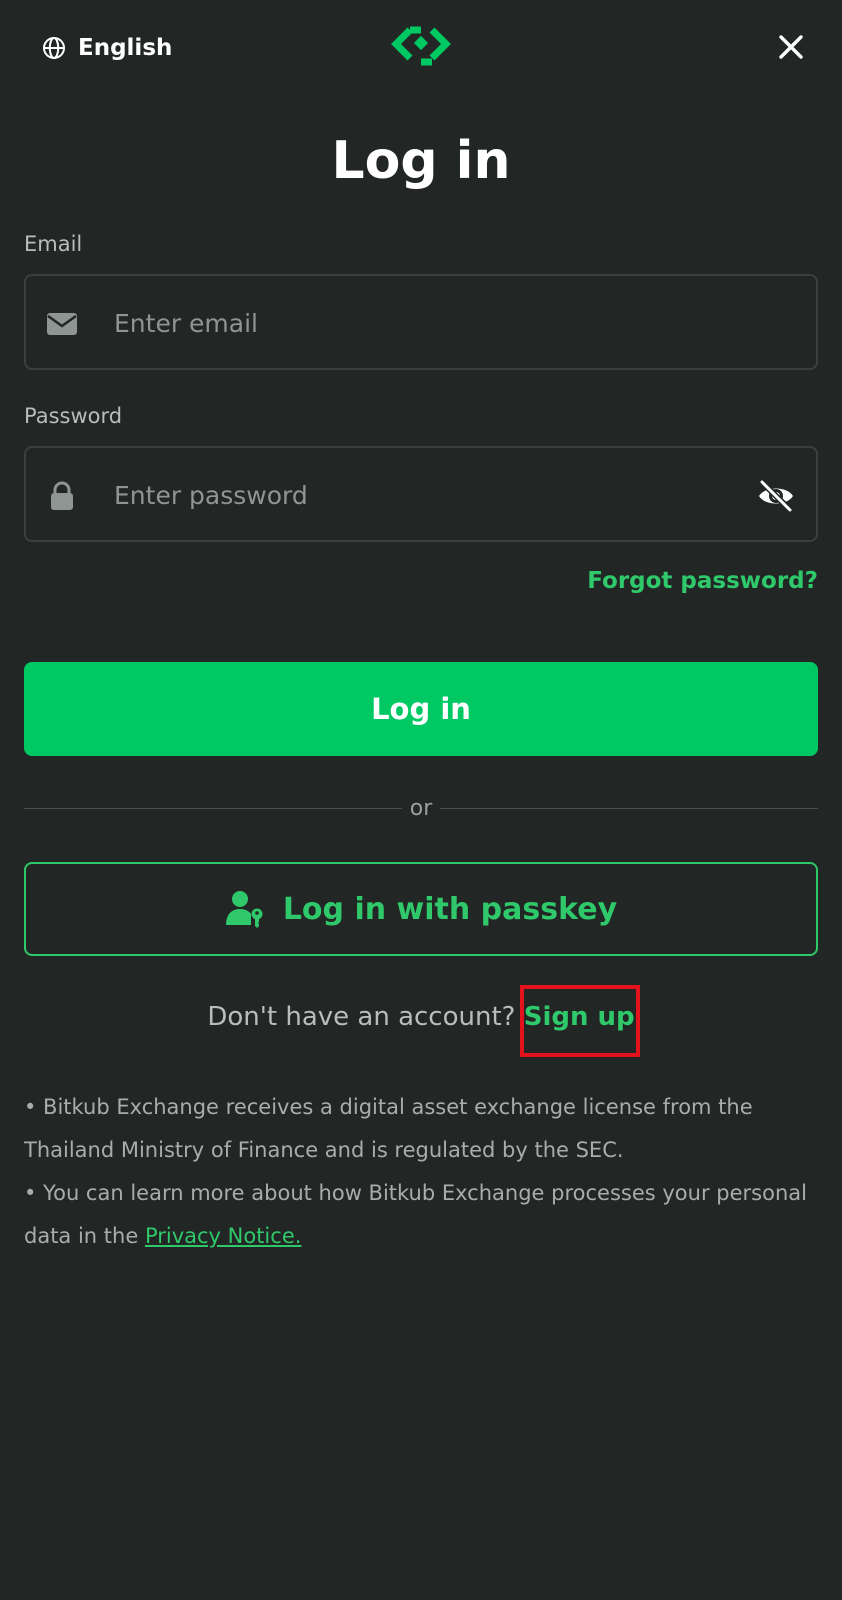 The image size is (842, 1600). Describe the element at coordinates (73, 416) in the screenshot. I see `password-label: Password` at that location.